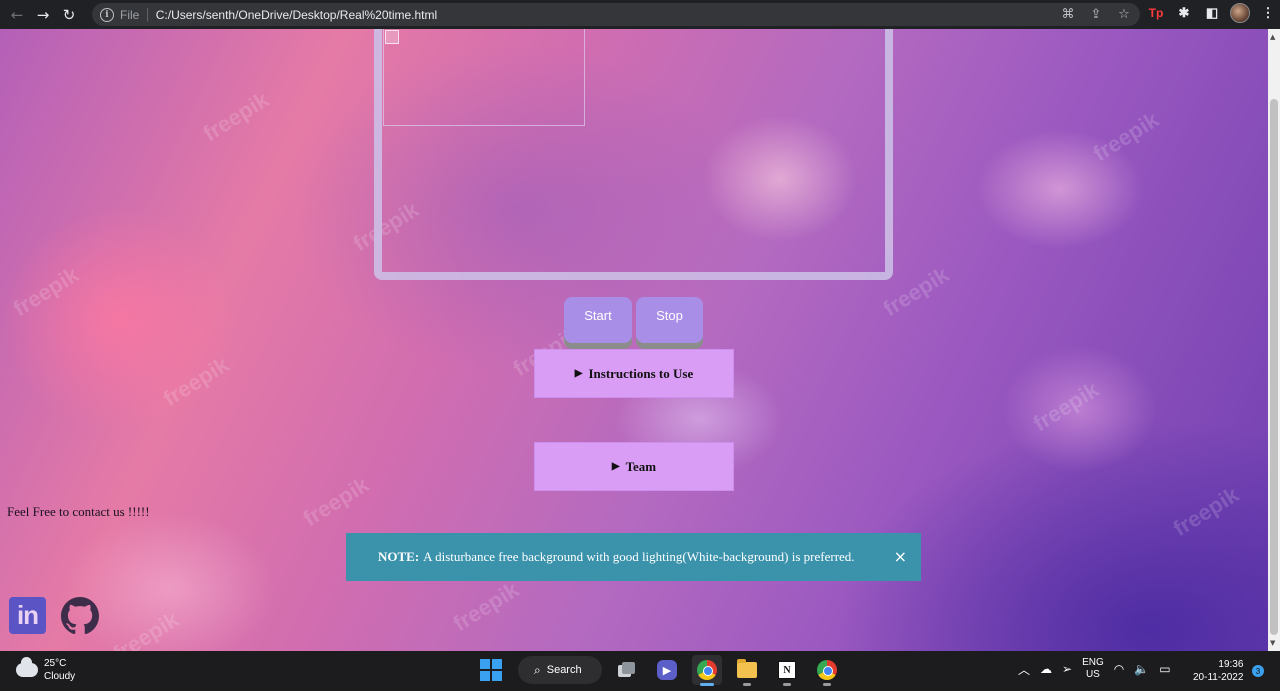 The image size is (1280, 691). Describe the element at coordinates (1258, 671) in the screenshot. I see `notification-badge: 3` at that location.